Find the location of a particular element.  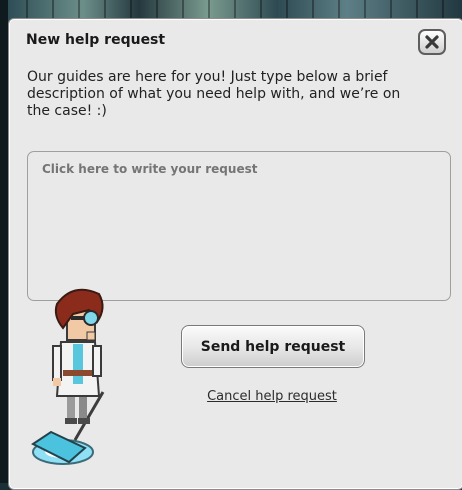

close-icon is located at coordinates (432, 42).